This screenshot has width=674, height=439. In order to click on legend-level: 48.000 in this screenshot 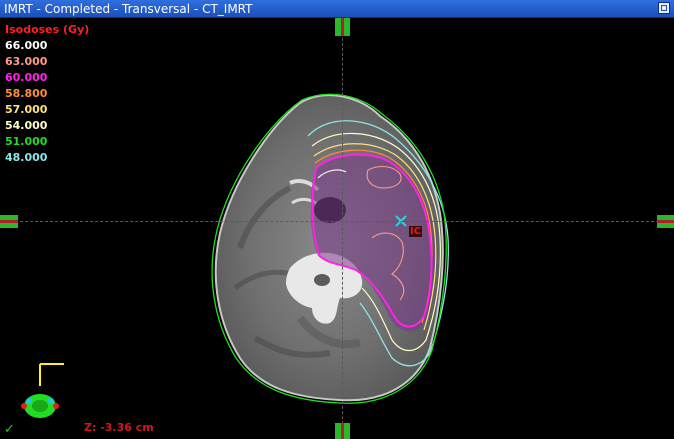, I will do `click(26, 157)`.